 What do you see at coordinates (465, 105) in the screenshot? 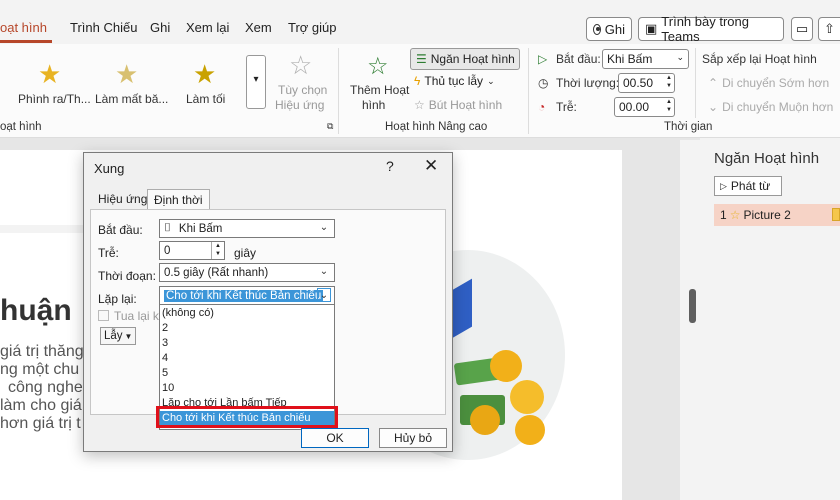
I see `animation-painter-label: Bút Hoạt hình` at bounding box center [465, 105].